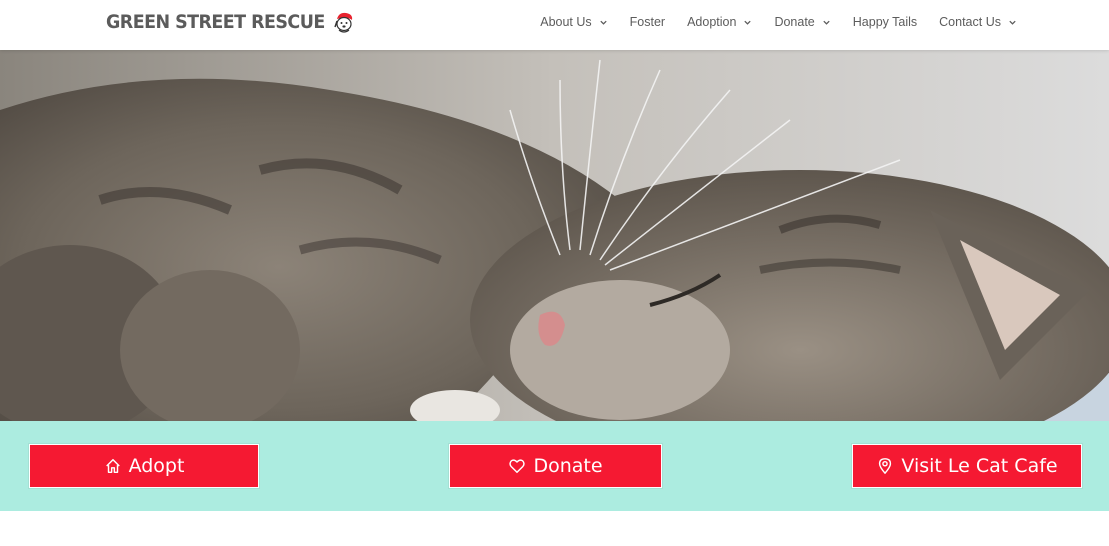 This screenshot has height=546, width=1109. I want to click on nav-item-label: Foster, so click(647, 22).